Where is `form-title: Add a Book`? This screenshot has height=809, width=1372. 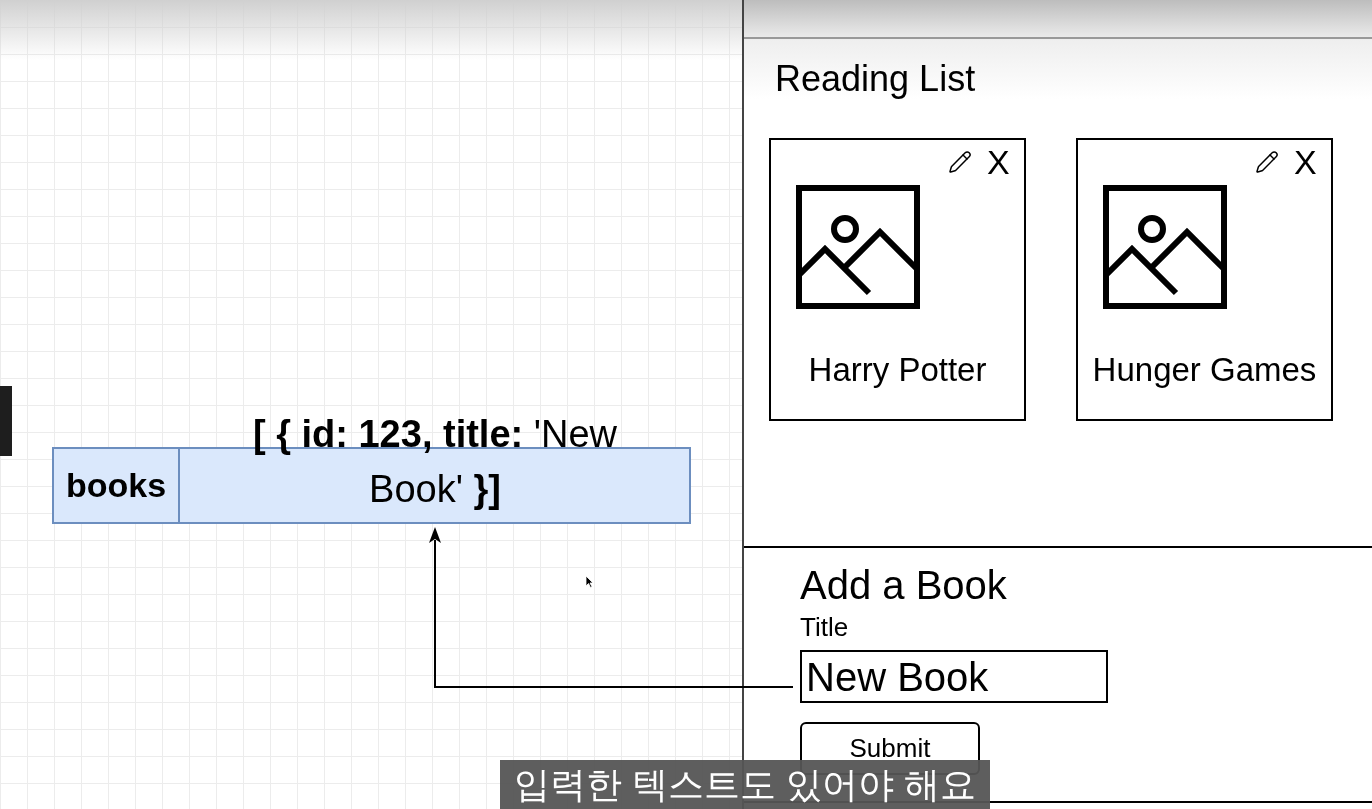 form-title: Add a Book is located at coordinates (903, 585).